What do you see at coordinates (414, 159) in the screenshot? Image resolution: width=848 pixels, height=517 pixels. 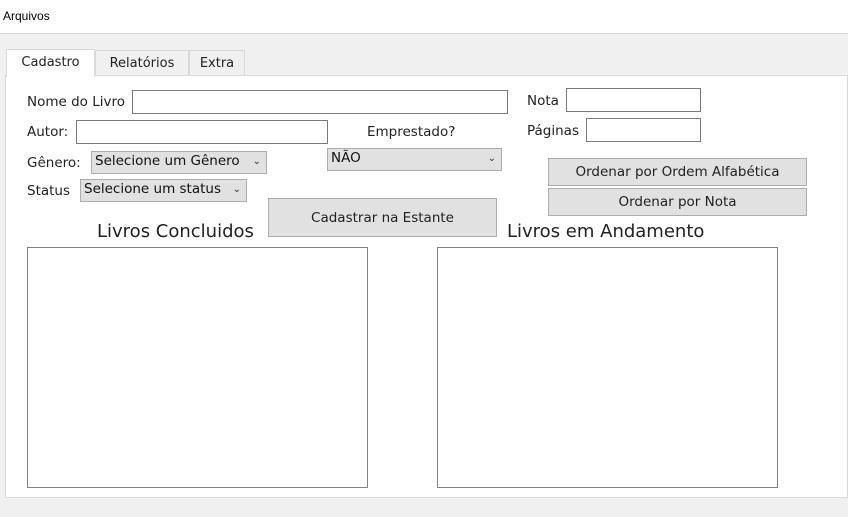 I see `emprestado-select: NÃO ⌄` at bounding box center [414, 159].